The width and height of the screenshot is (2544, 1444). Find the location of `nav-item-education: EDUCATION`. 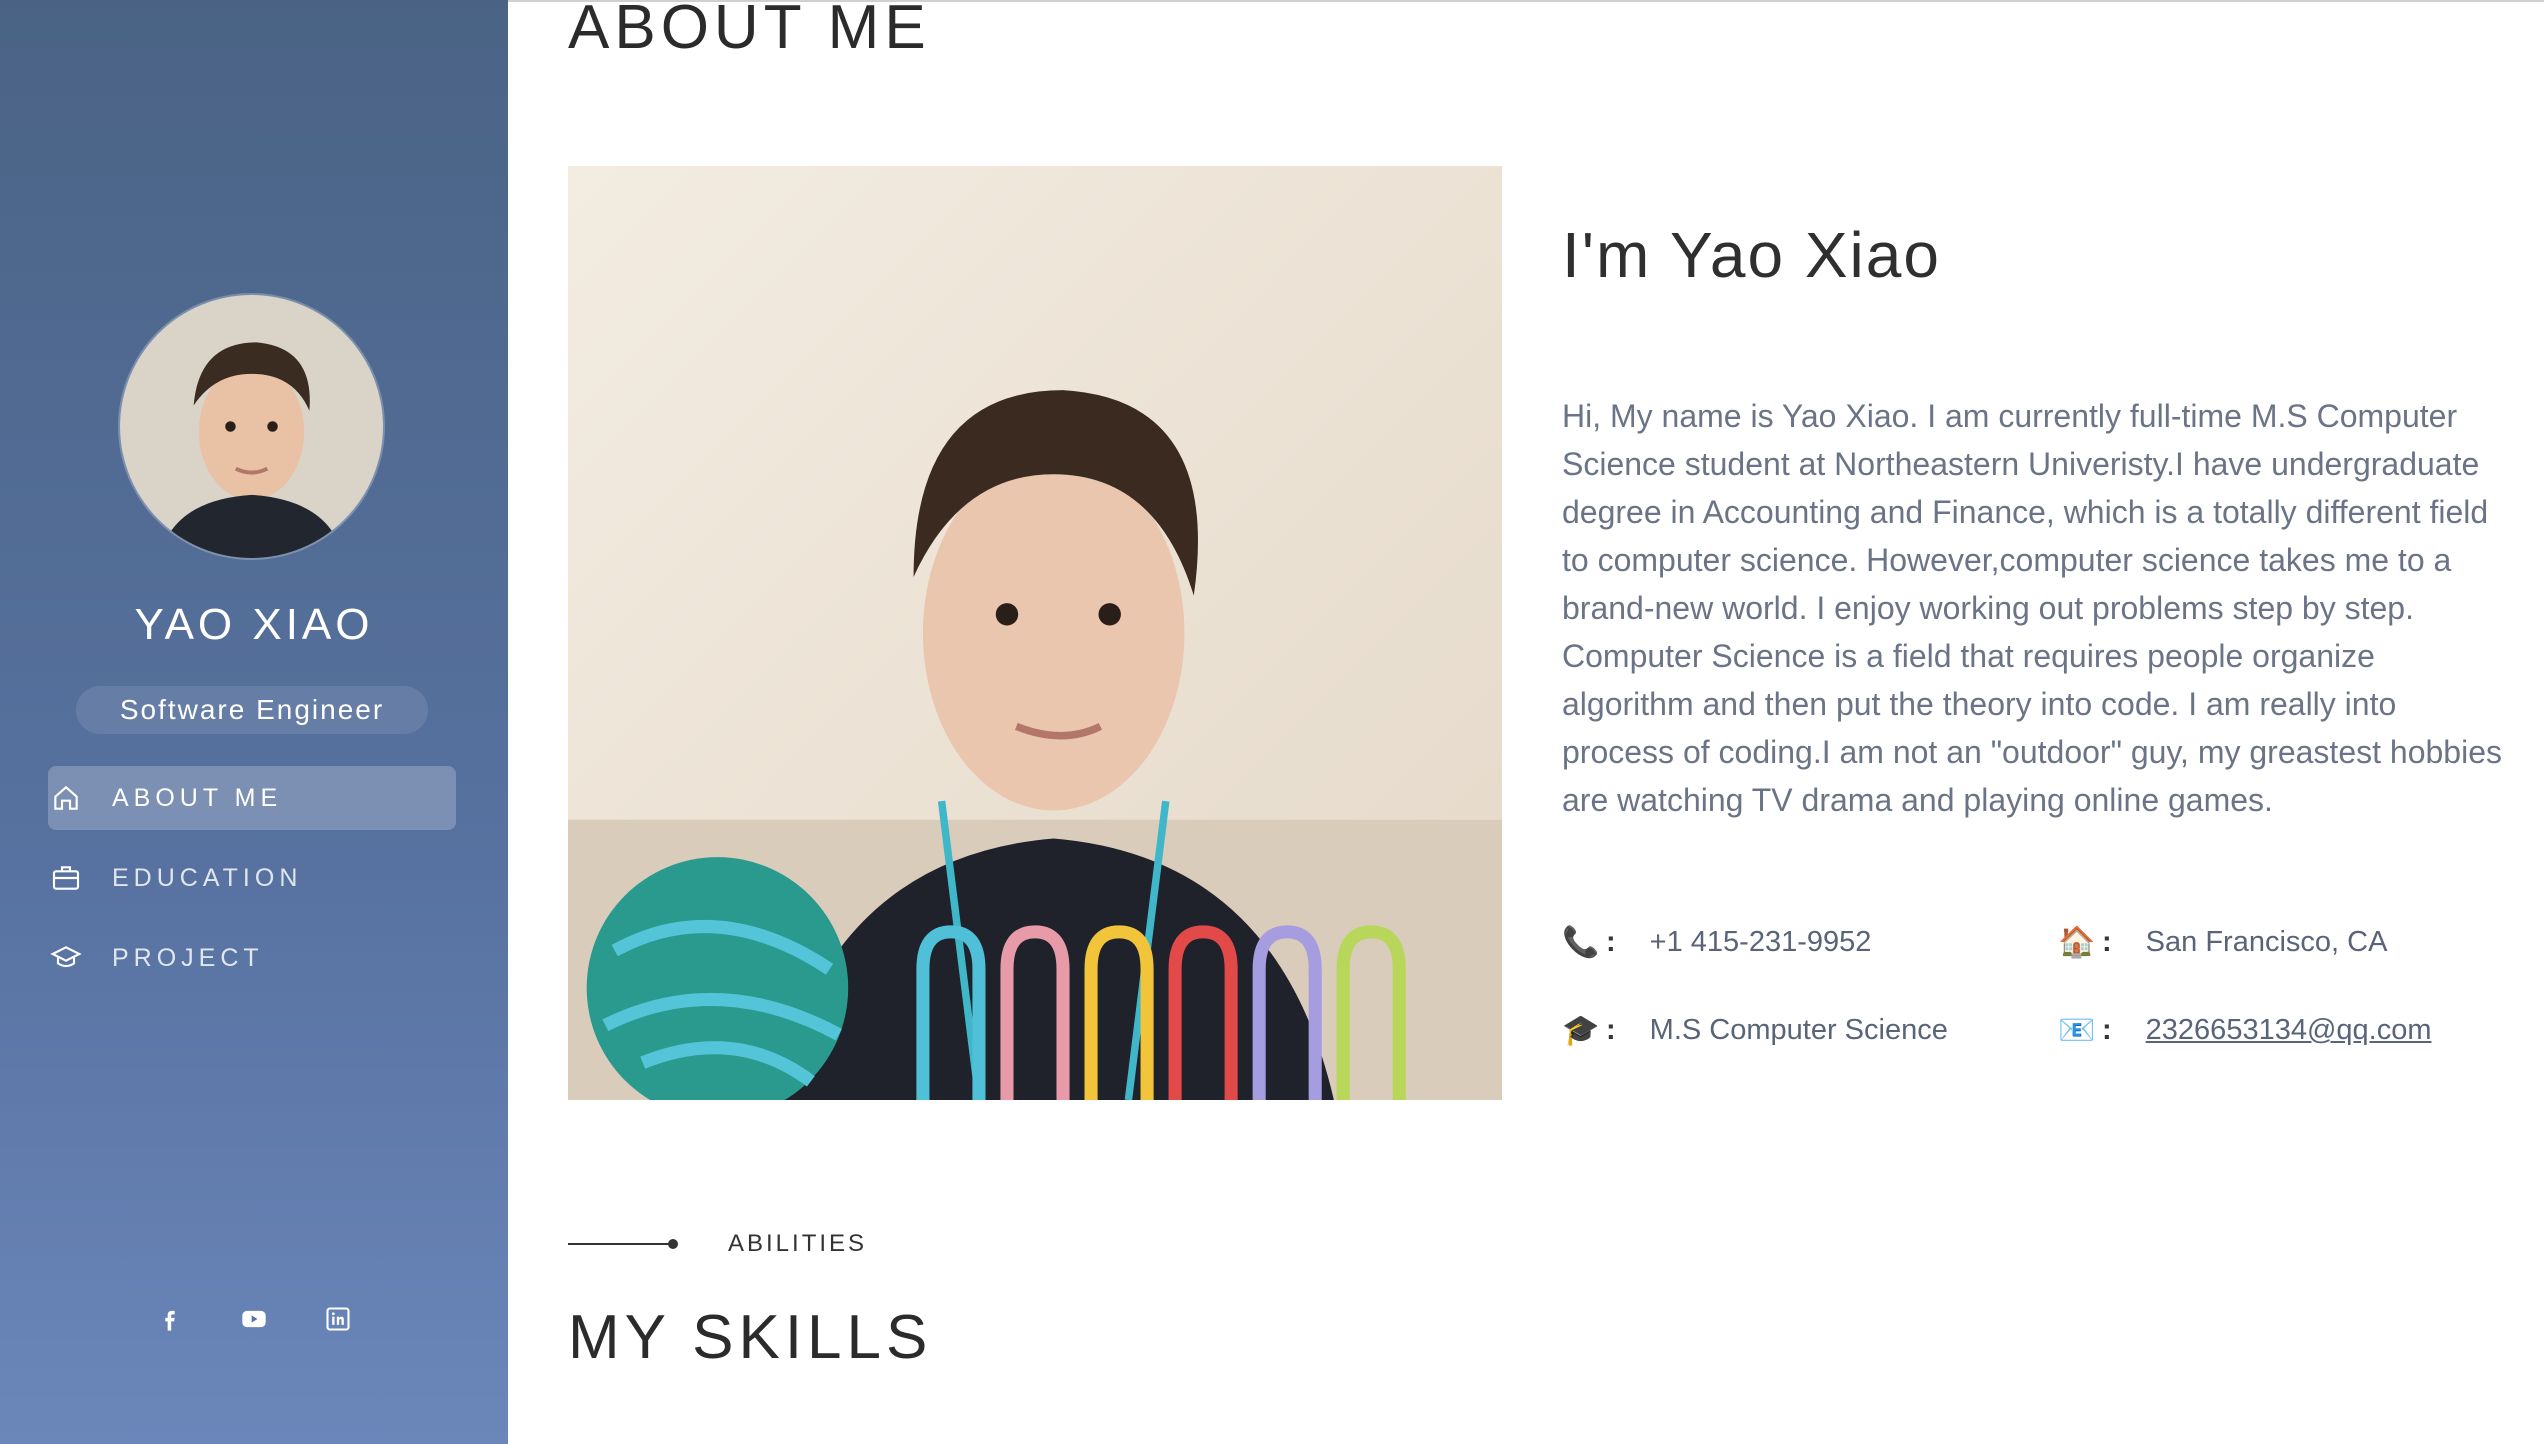

nav-item-education: EDUCATION is located at coordinates (252, 878).